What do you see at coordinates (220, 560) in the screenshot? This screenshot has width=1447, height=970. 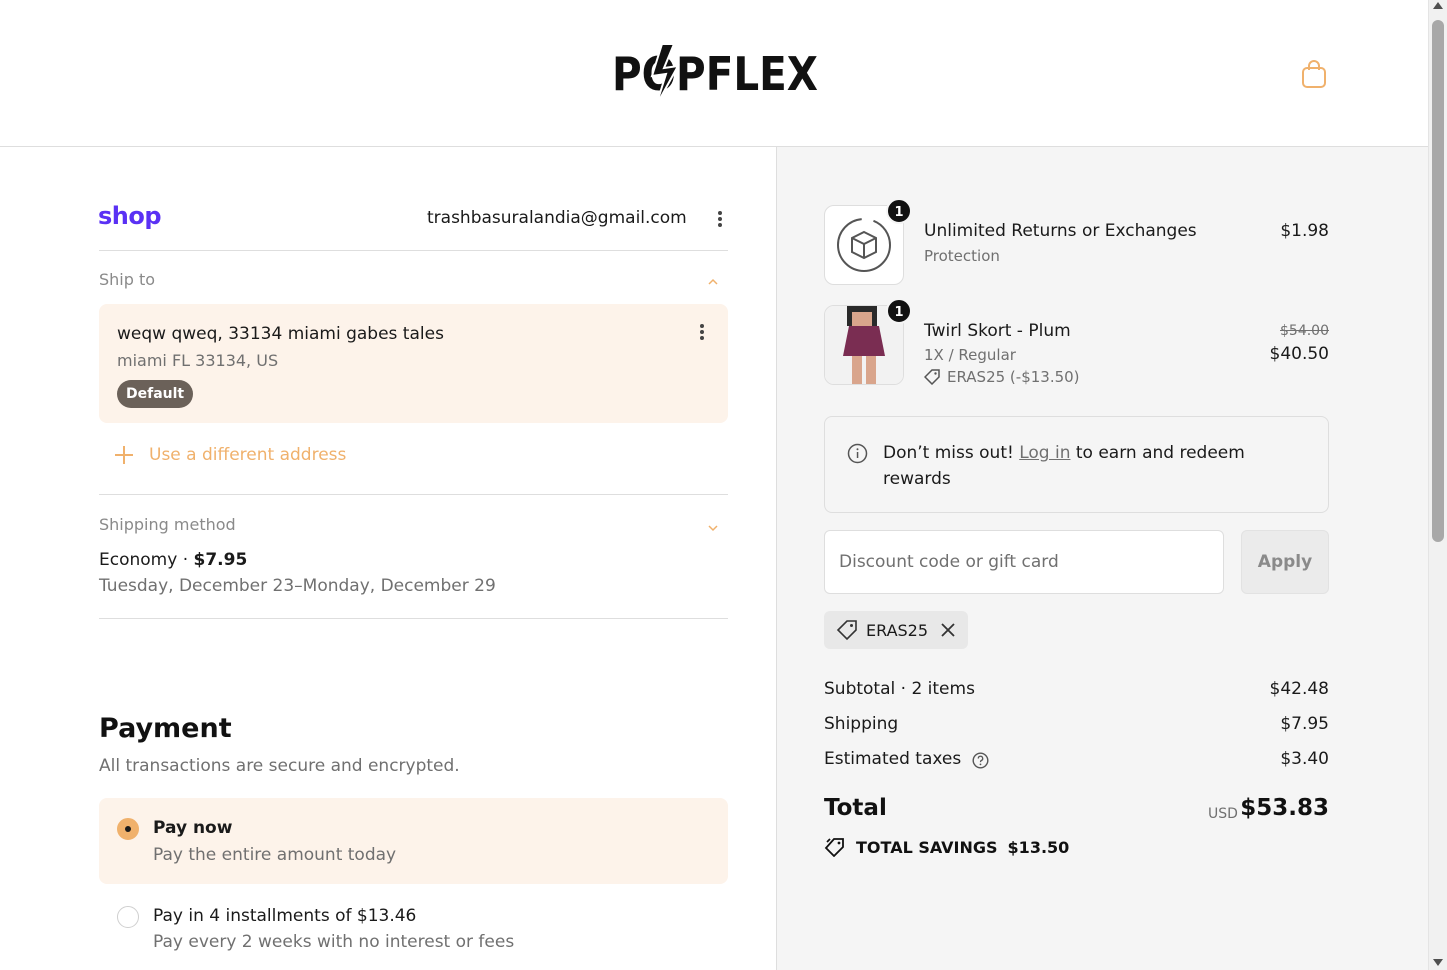 I see `shipping-method-price: $7.95` at bounding box center [220, 560].